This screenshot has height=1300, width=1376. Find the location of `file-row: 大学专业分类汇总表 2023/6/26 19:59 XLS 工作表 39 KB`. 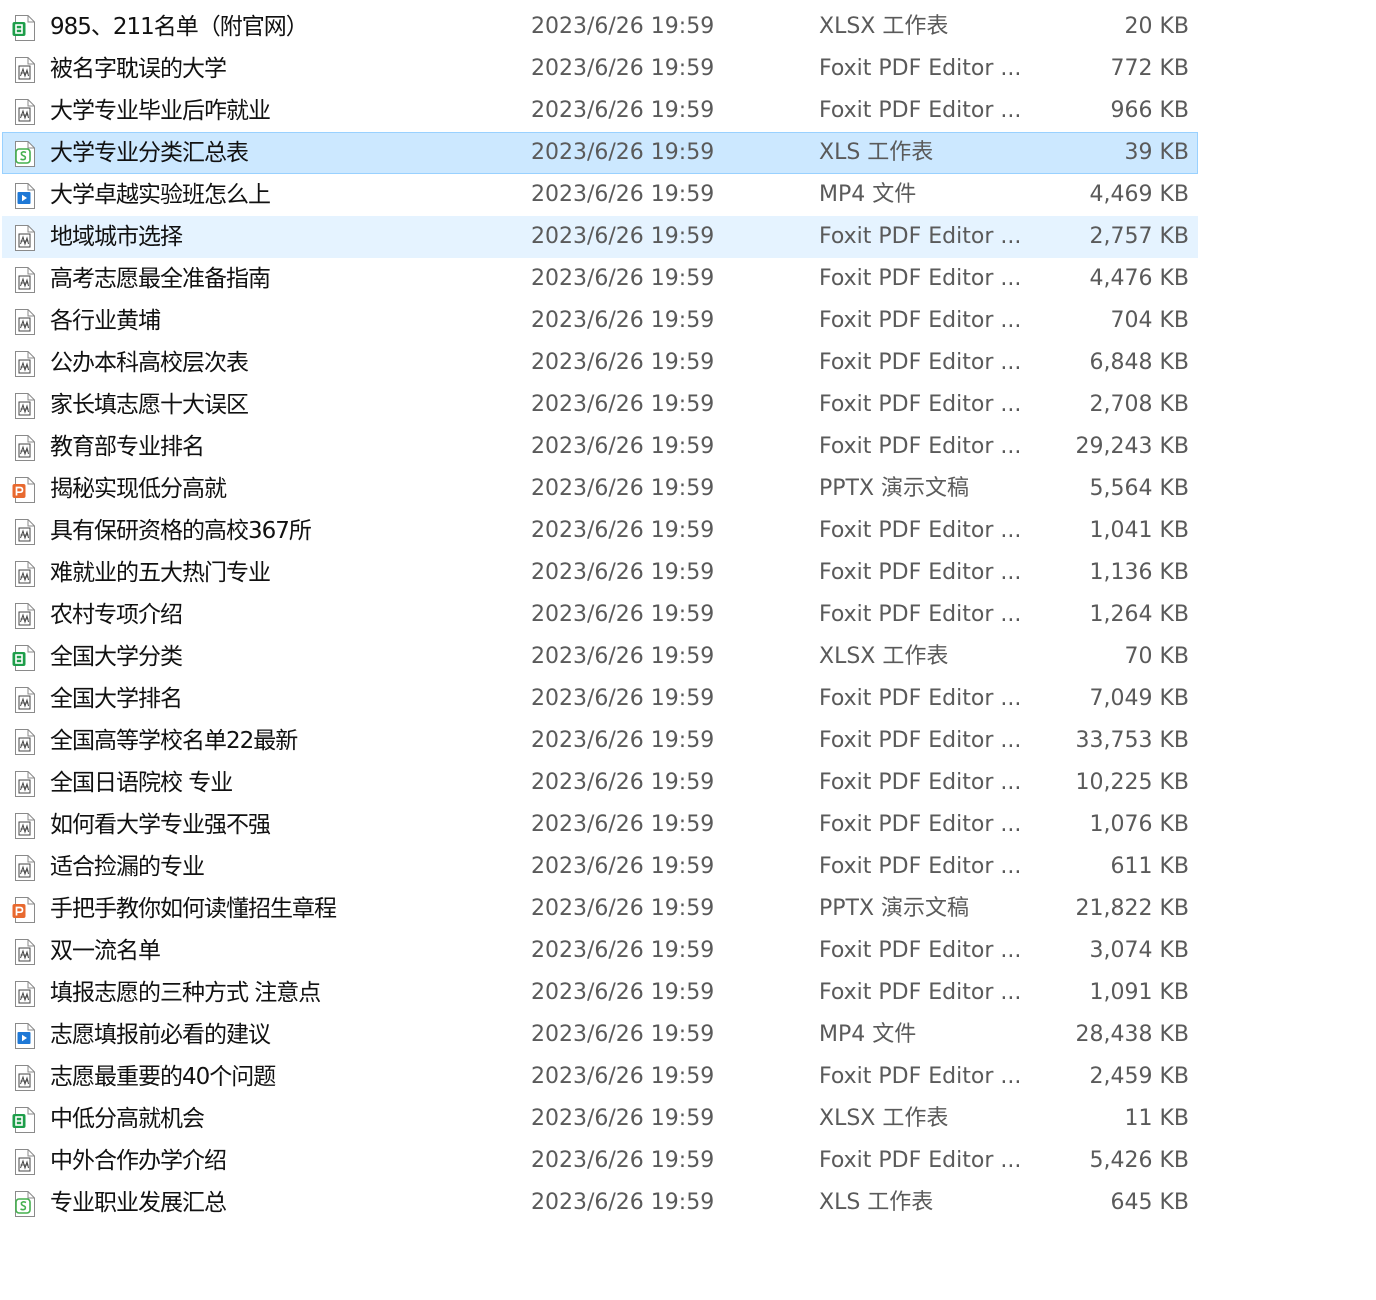

file-row: 大学专业分类汇总表 2023/6/26 19:59 XLS 工作表 39 KB is located at coordinates (600, 153).